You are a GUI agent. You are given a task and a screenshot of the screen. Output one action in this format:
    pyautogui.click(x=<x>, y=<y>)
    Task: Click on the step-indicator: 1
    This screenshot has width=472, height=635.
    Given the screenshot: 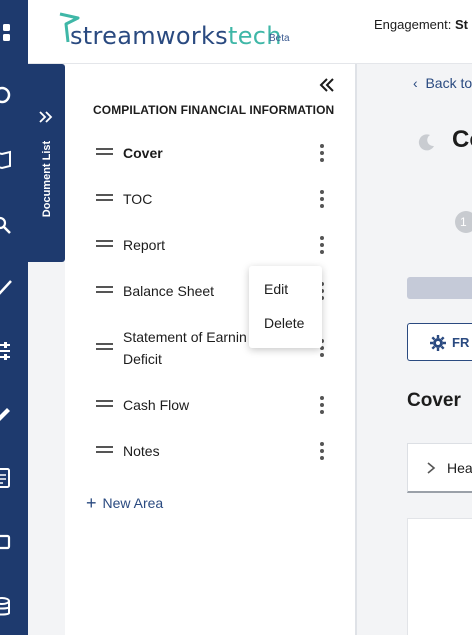 What is the action you would take?
    pyautogui.click(x=463, y=222)
    